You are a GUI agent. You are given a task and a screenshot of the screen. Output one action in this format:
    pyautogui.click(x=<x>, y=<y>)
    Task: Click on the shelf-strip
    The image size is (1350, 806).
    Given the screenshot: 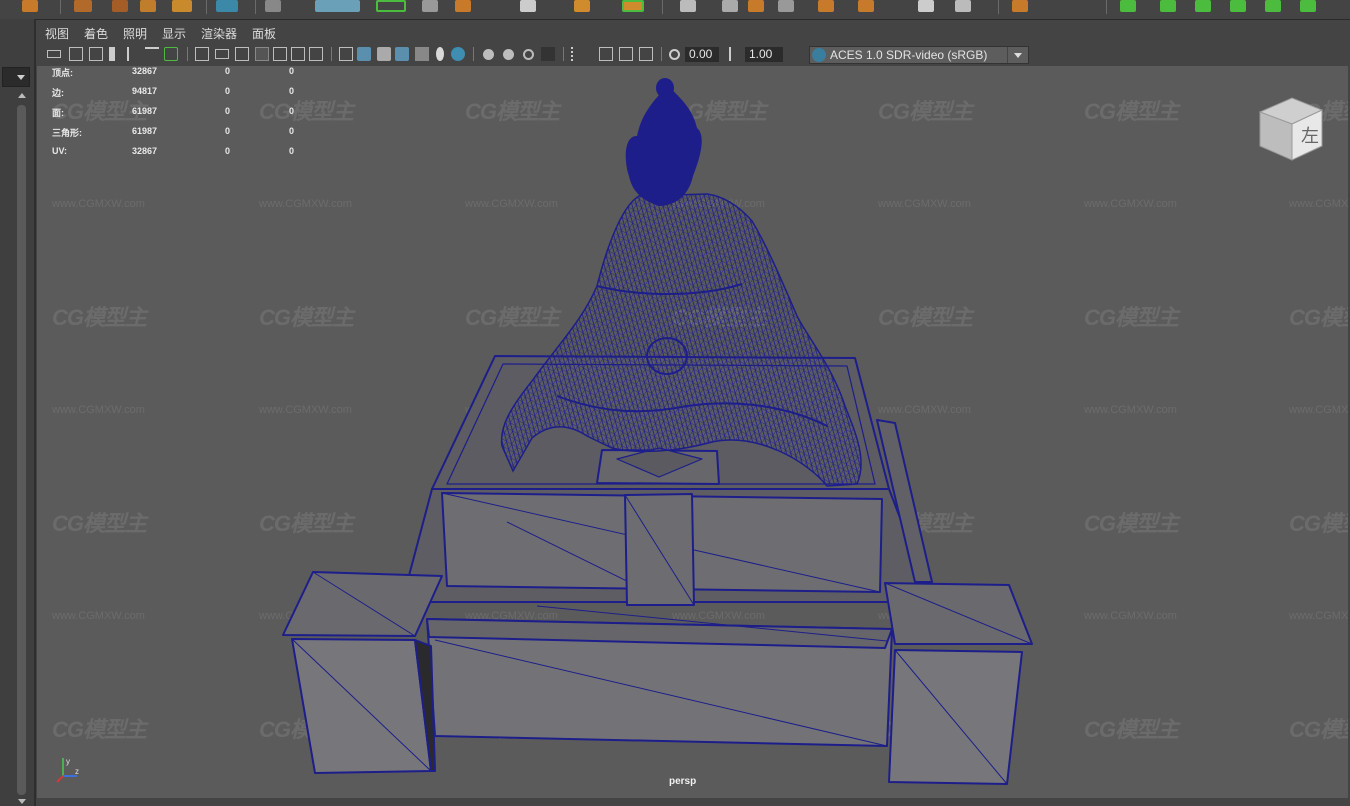 What is the action you would take?
    pyautogui.click(x=675, y=10)
    